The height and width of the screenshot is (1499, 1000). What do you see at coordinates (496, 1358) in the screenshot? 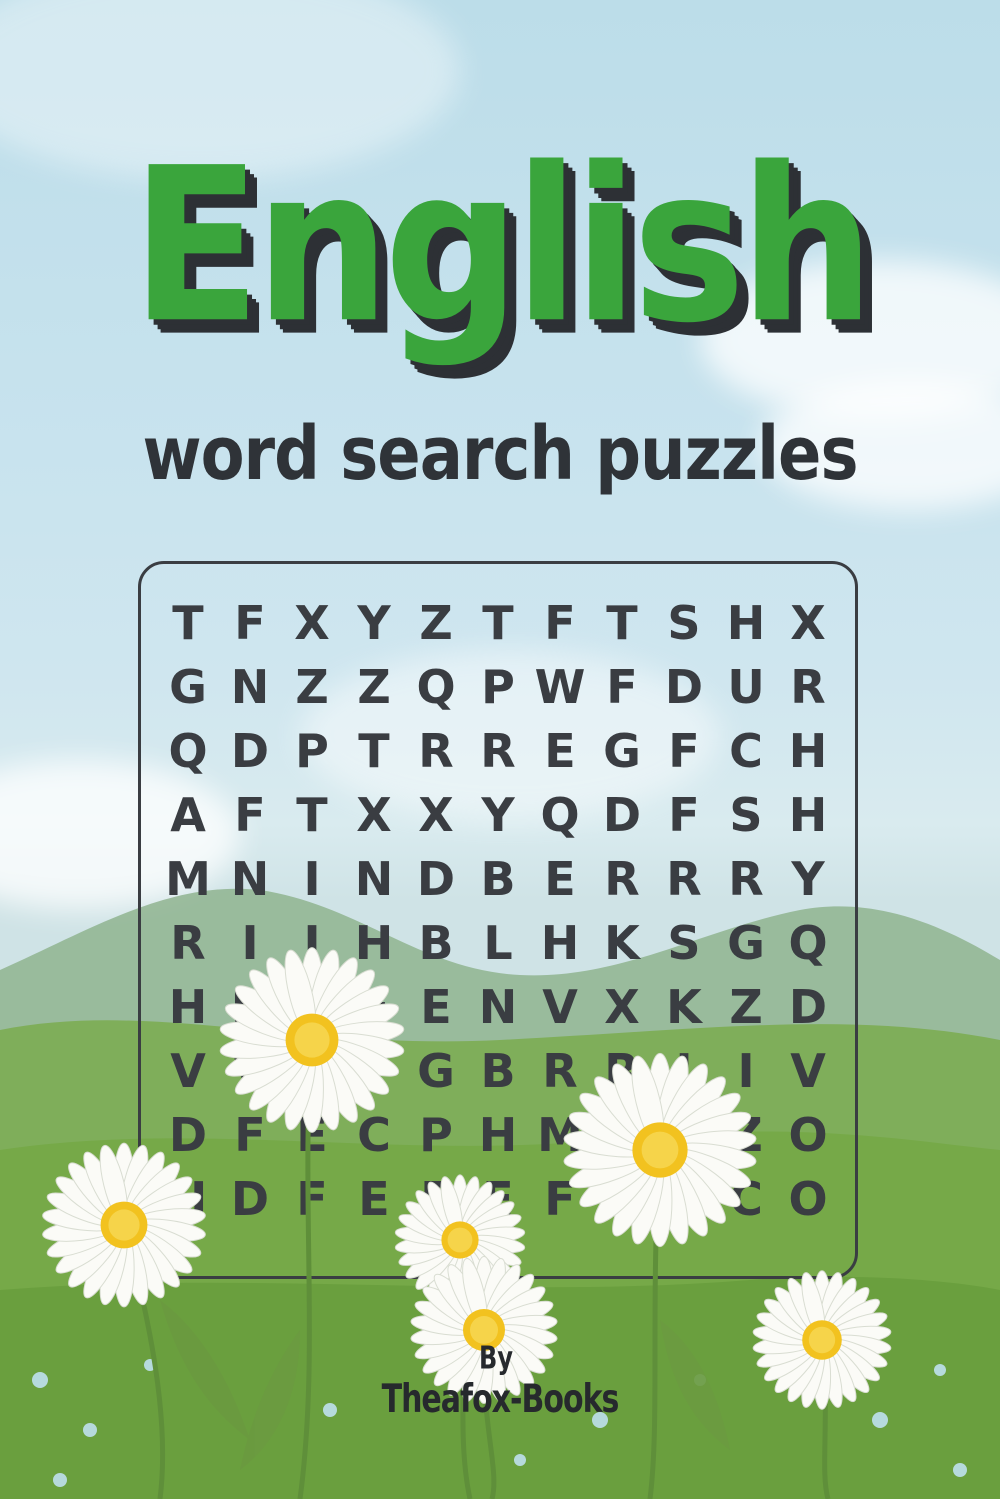
I see `by-label: By` at bounding box center [496, 1358].